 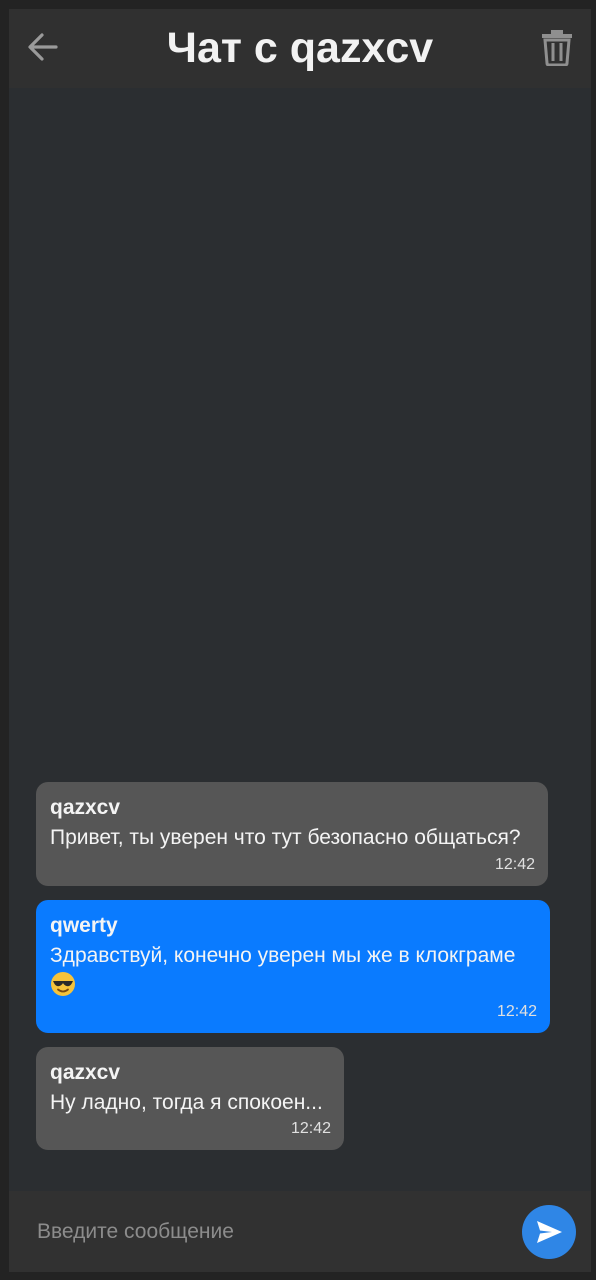 I want to click on send-button, so click(x=549, y=1232).